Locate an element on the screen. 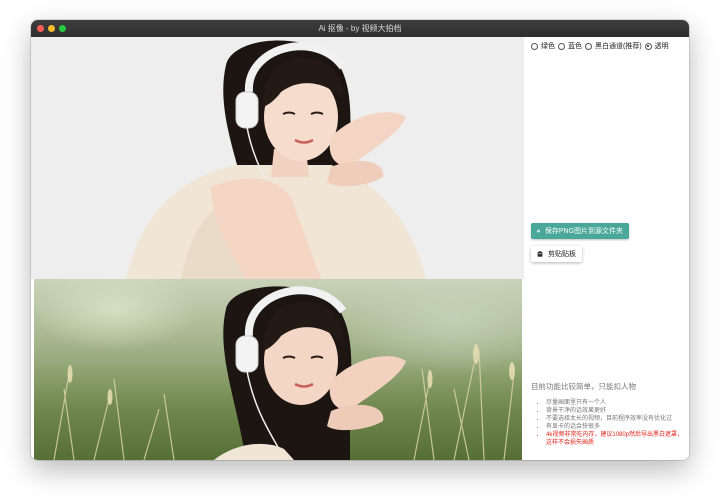  radio-green is located at coordinates (534, 46).